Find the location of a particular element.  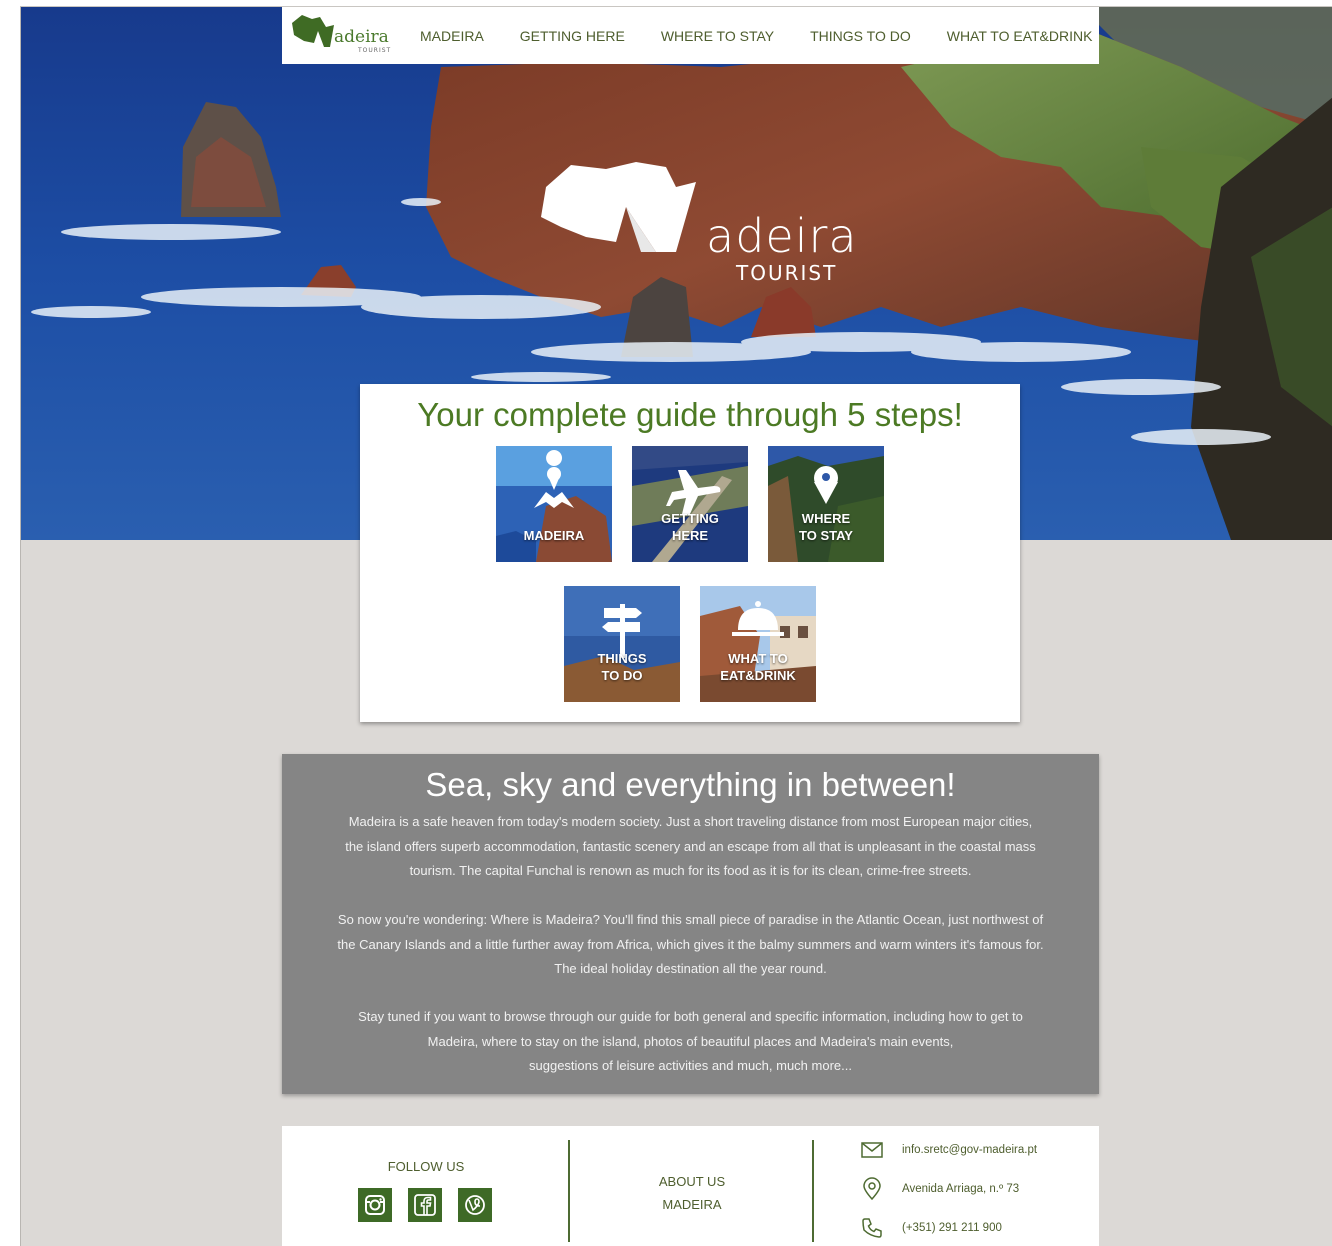

instagram-icon is located at coordinates (375, 1205).